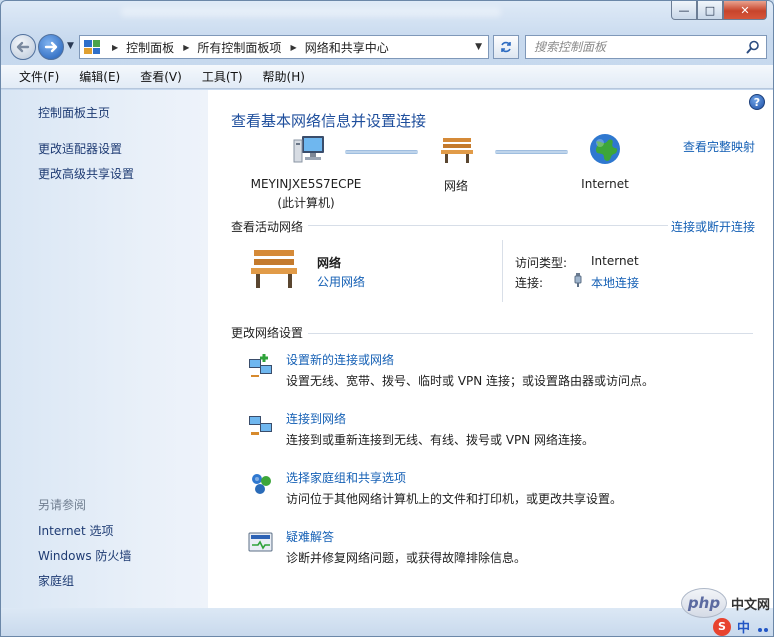 The width and height of the screenshot is (774, 637). I want to click on sidebar-link-control-panel-home: 控制面板主页, so click(74, 112).